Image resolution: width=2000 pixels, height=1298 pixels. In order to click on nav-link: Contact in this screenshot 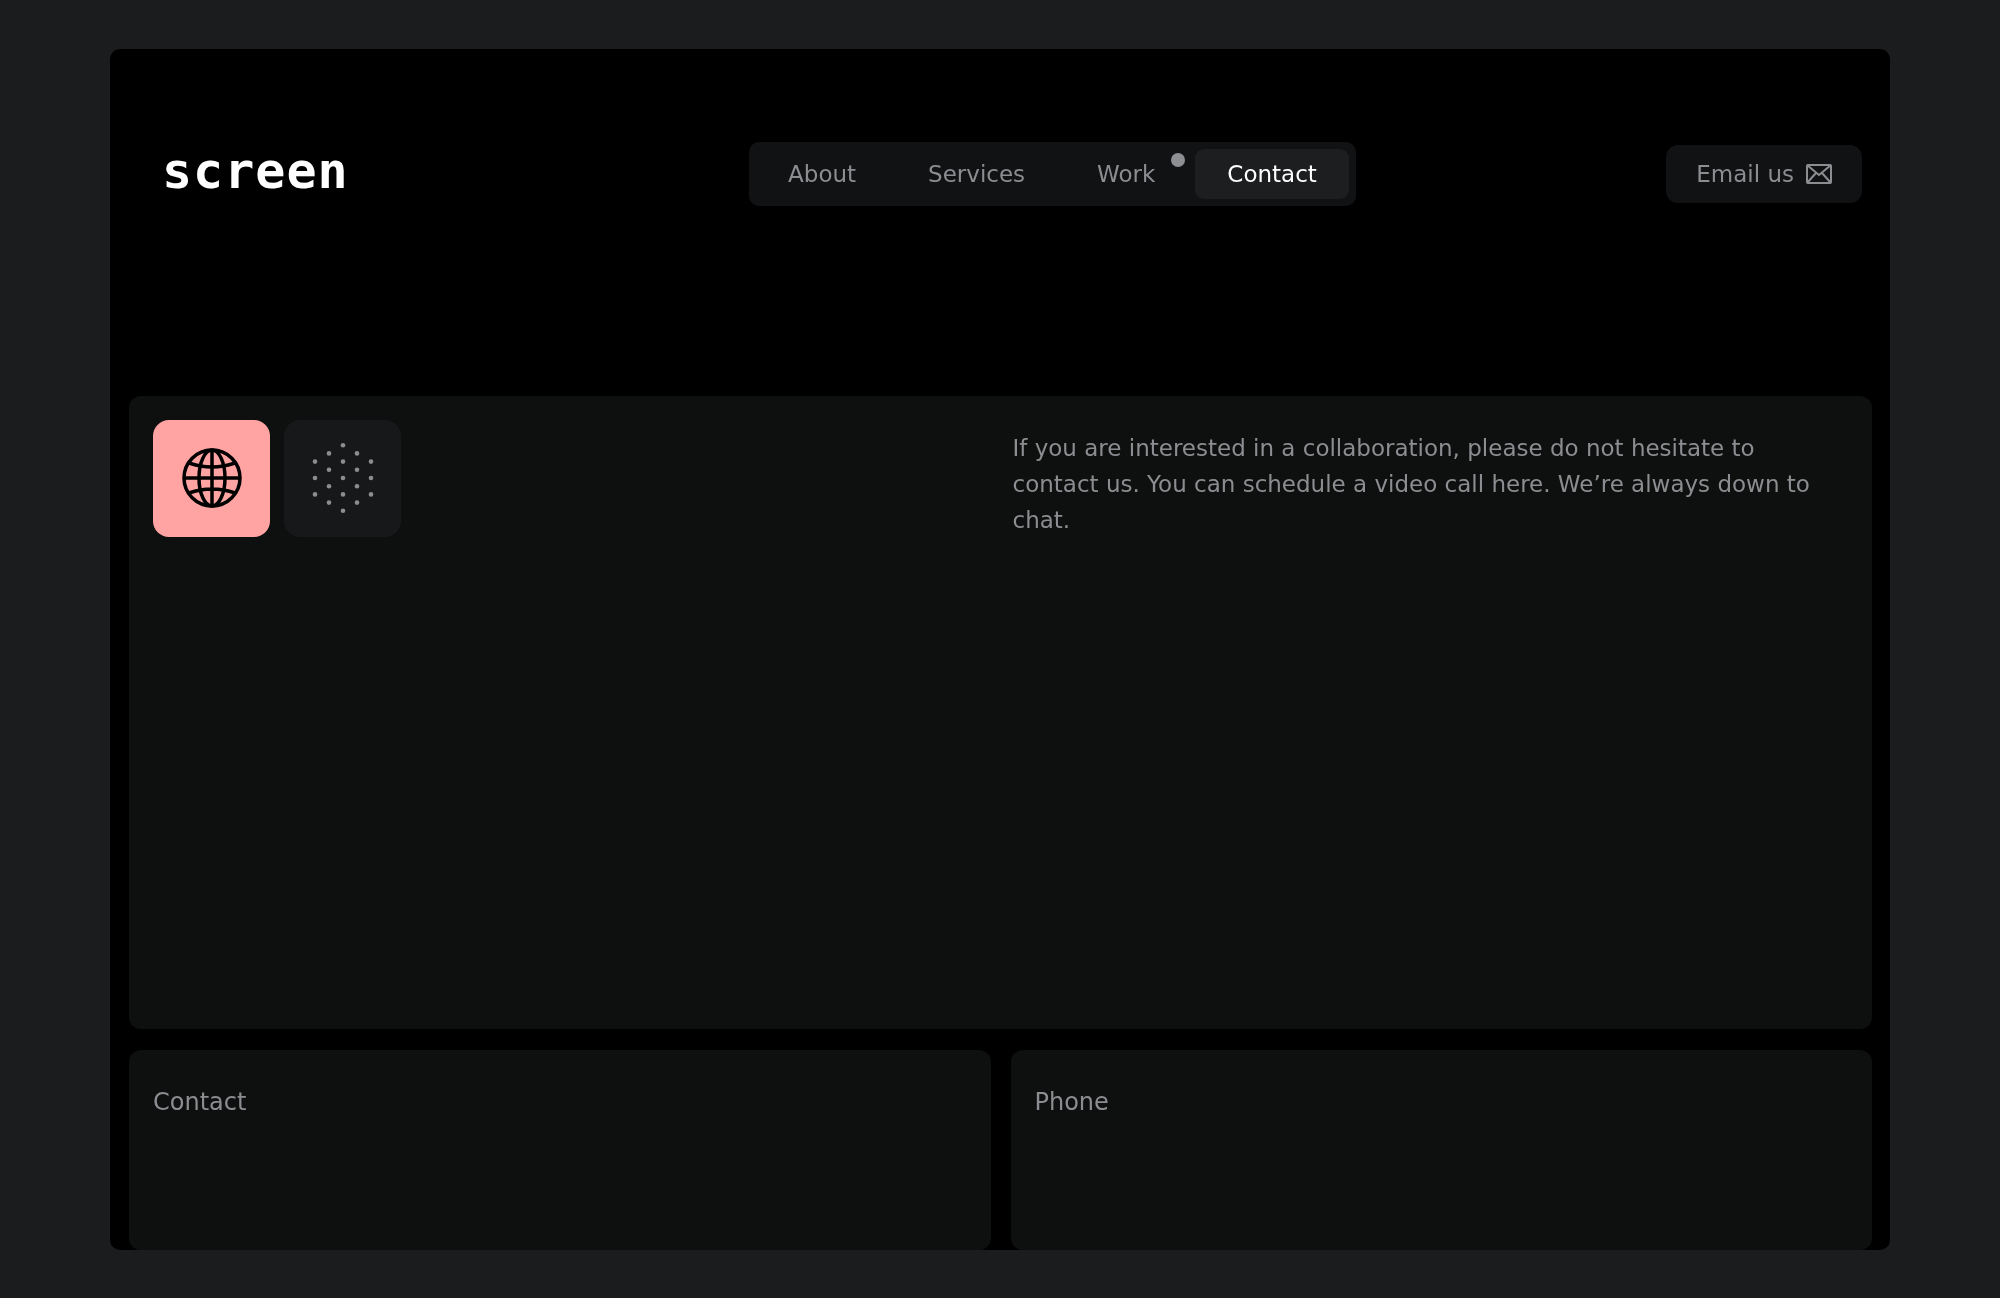, I will do `click(1272, 174)`.